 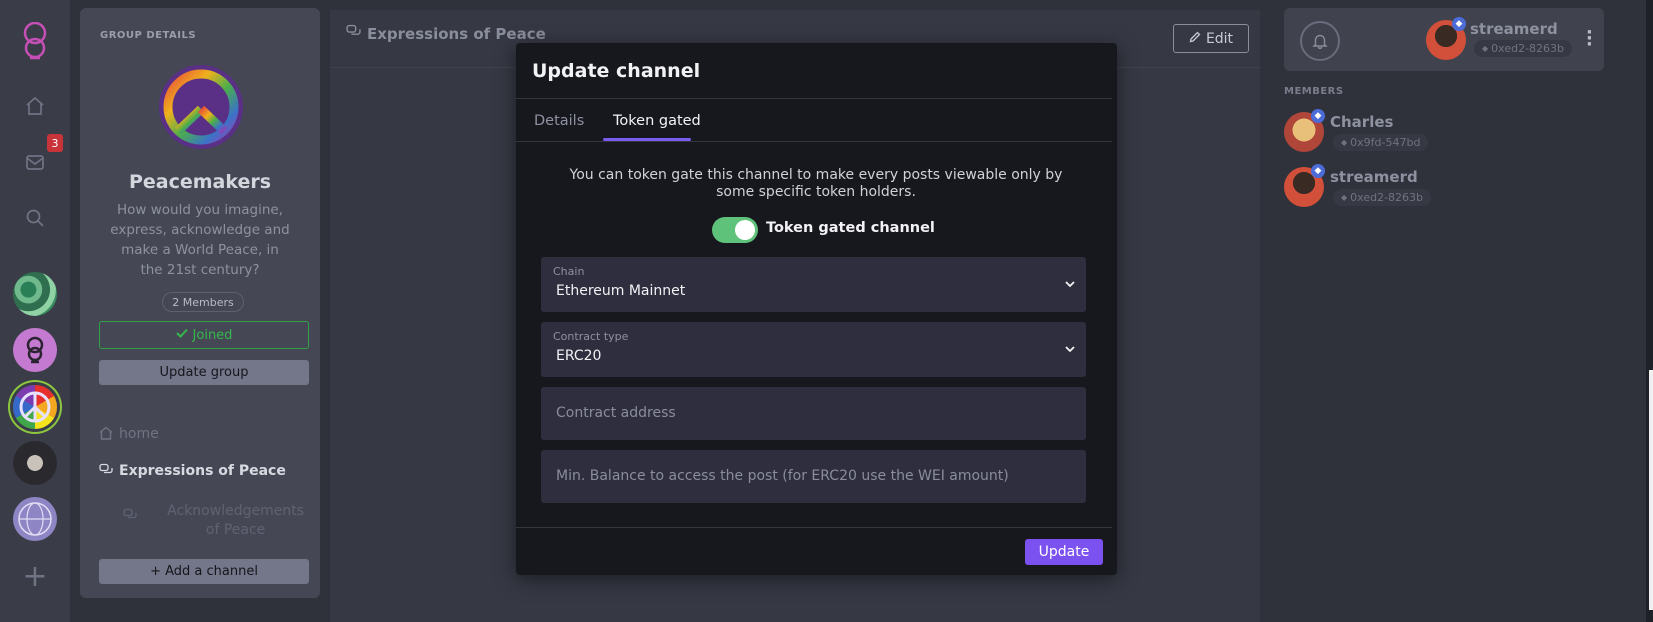 What do you see at coordinates (579, 356) in the screenshot?
I see `contract-type-value: ERC20` at bounding box center [579, 356].